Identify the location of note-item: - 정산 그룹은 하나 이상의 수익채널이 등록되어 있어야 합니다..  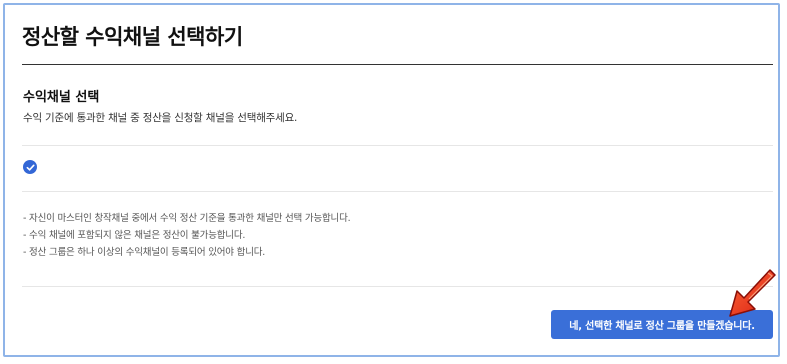
(144, 252).